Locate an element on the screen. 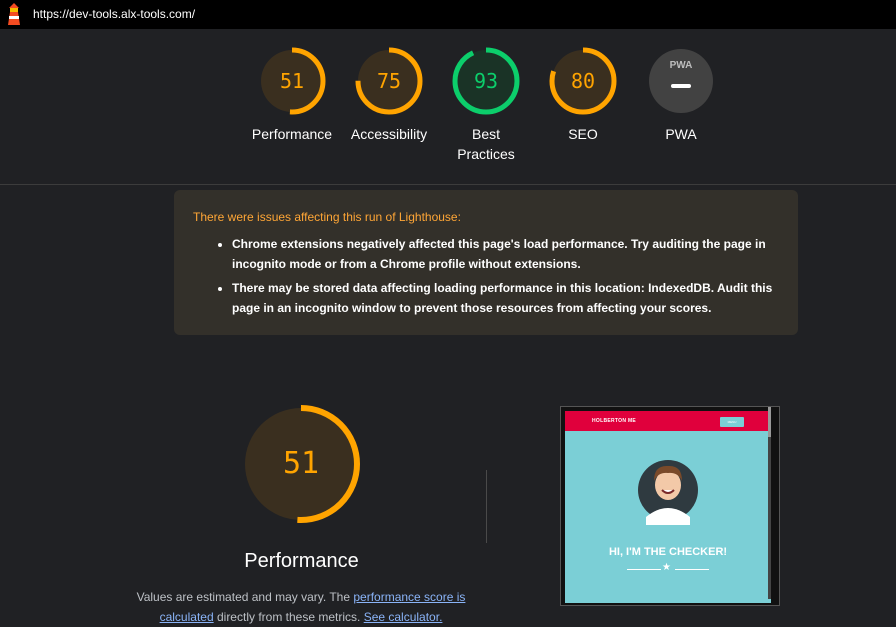 Image resolution: width=896 pixels, height=627 pixels. screenshot-menu-button: MENU is located at coordinates (732, 422).